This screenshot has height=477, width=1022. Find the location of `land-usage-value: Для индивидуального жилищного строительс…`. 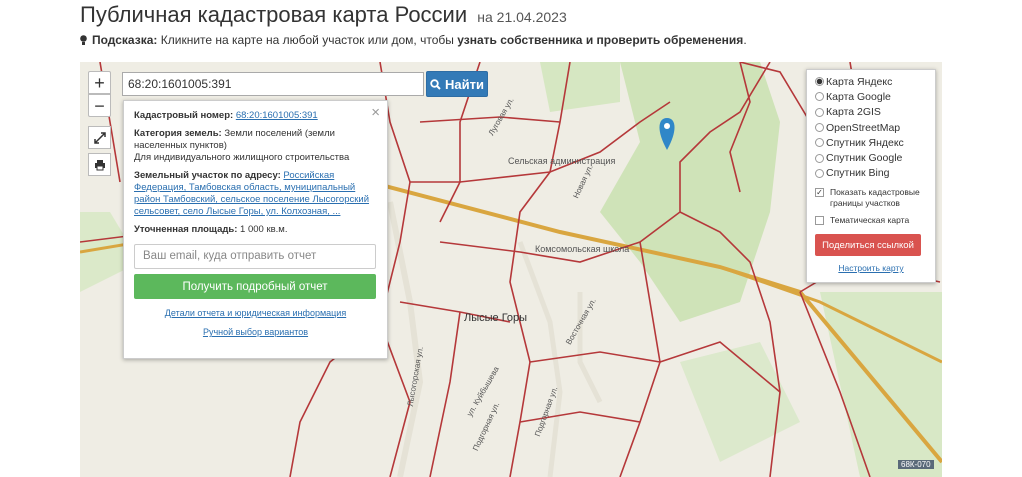

land-usage-value: Для индивидуального жилищного строительс… is located at coordinates (242, 157).